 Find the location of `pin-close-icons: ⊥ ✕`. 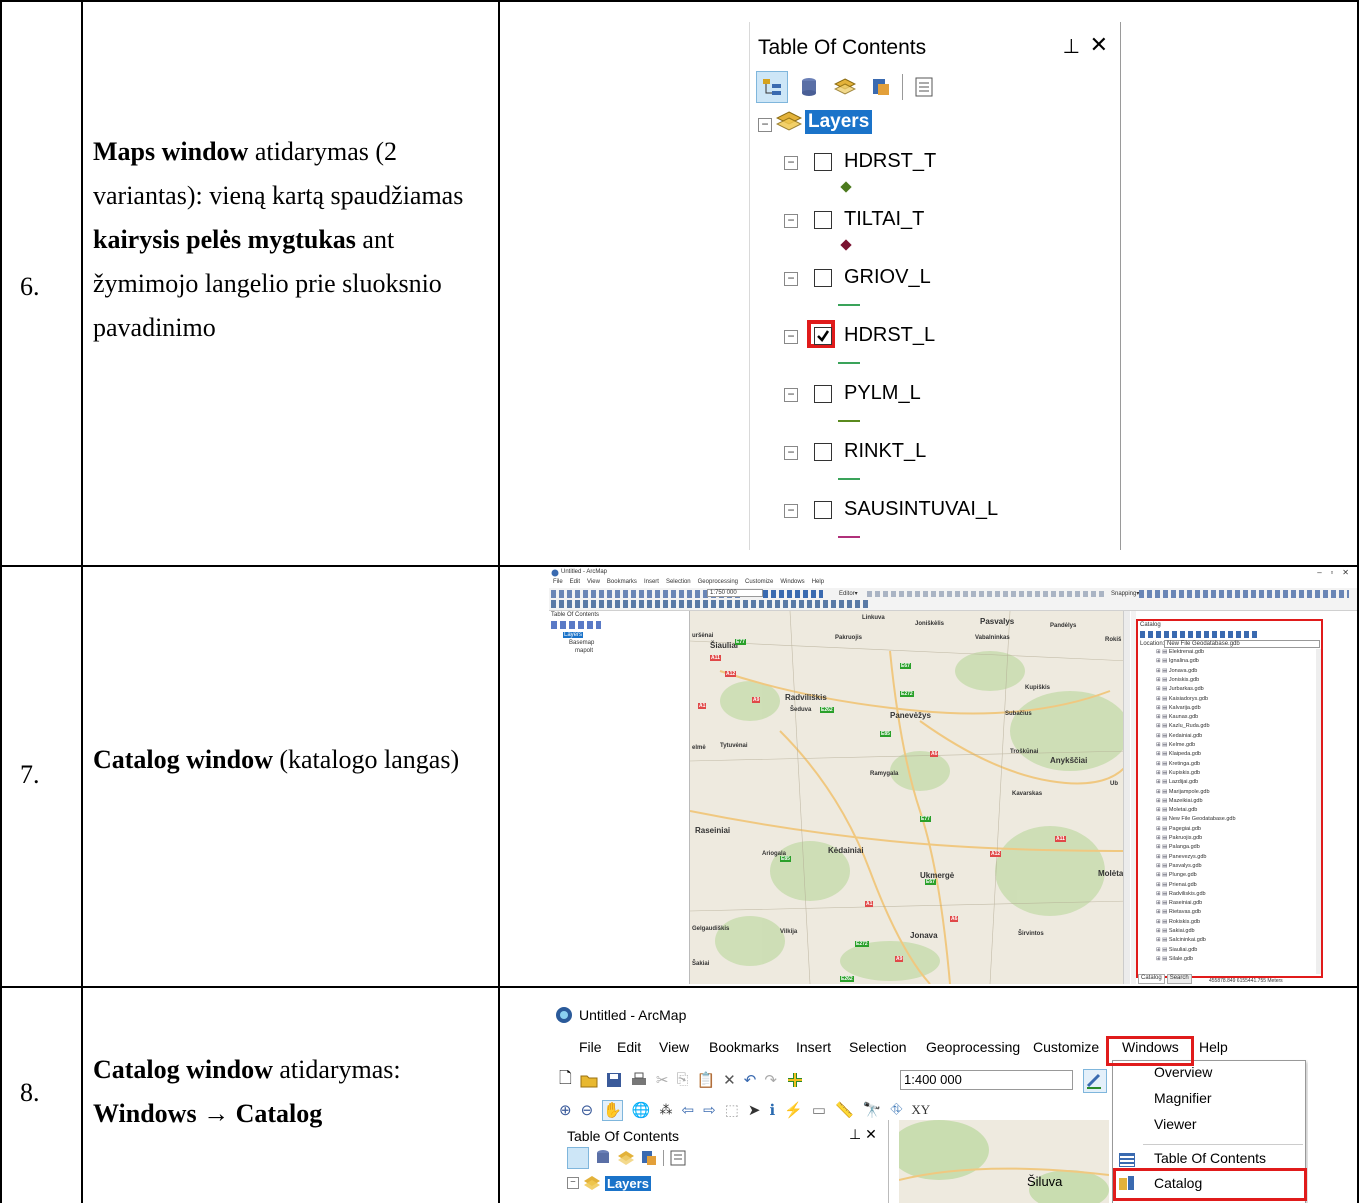

pin-close-icons: ⊥ ✕ is located at coordinates (863, 1134).